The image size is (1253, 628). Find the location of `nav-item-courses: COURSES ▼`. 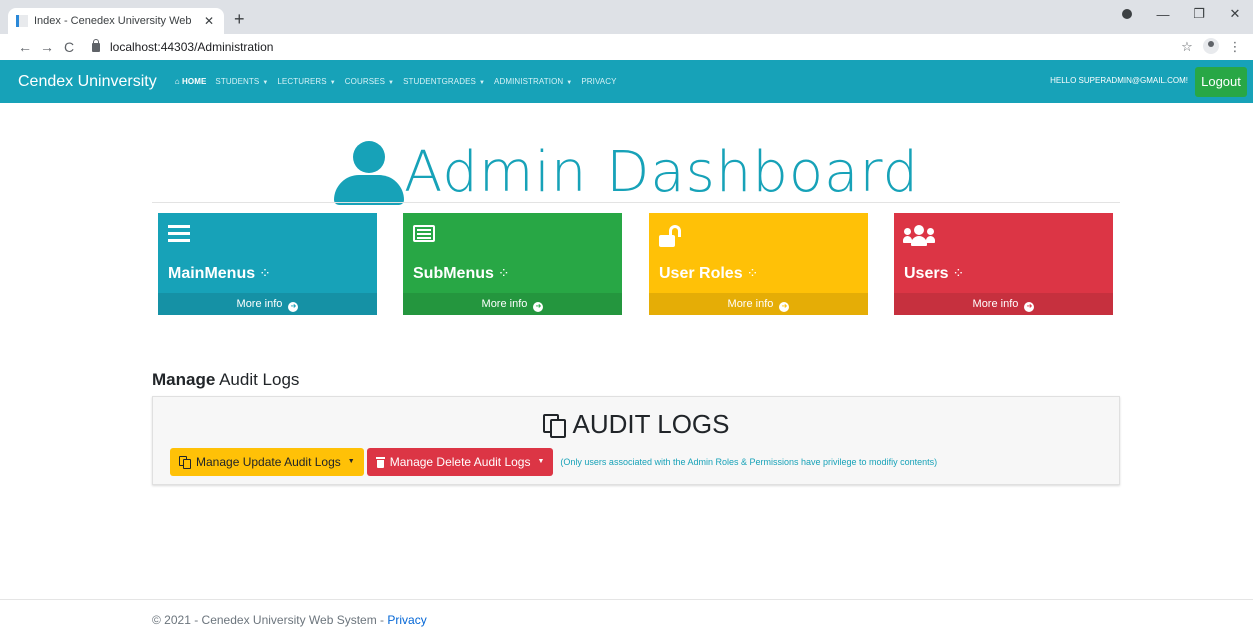

nav-item-courses: COURSES ▼ is located at coordinates (369, 81).